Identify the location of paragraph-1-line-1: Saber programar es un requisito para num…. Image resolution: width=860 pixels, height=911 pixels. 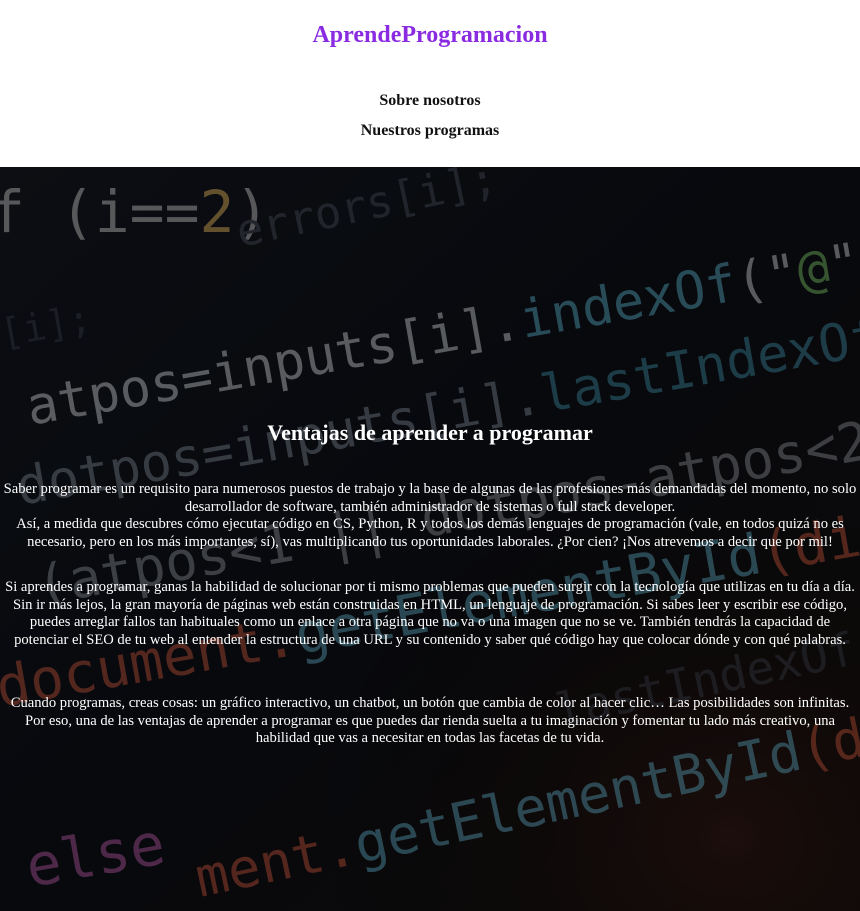
(430, 498).